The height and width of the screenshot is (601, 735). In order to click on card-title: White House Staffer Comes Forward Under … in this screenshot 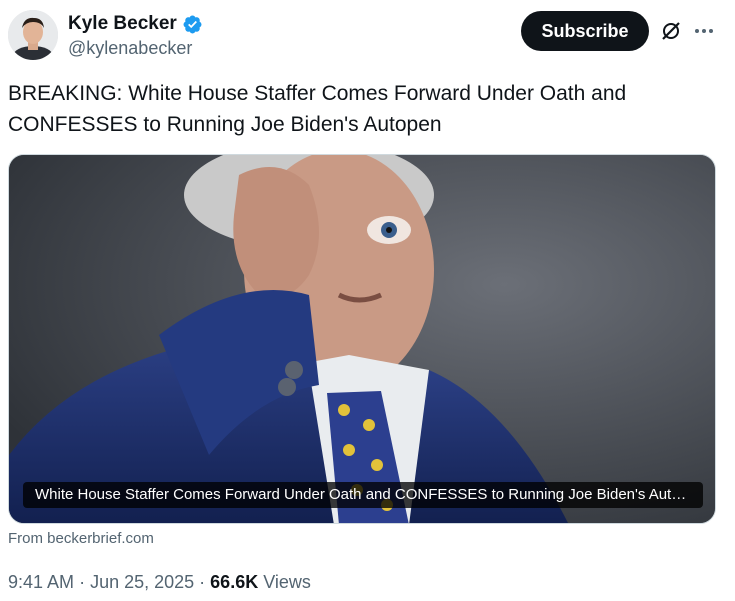, I will do `click(363, 495)`.